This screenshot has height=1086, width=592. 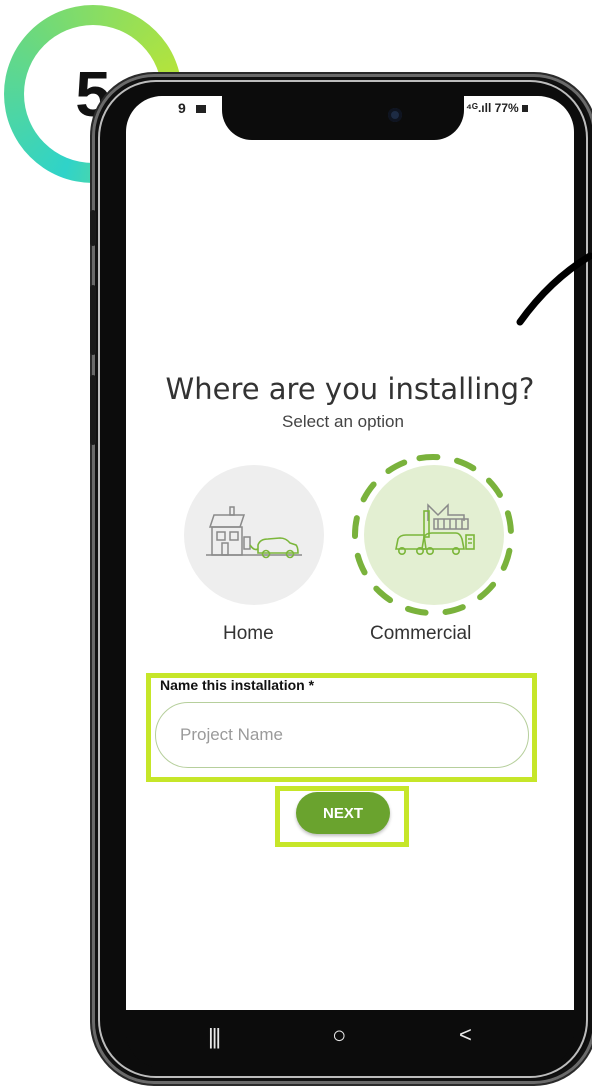 What do you see at coordinates (554, 289) in the screenshot?
I see `decorative-curve-icon` at bounding box center [554, 289].